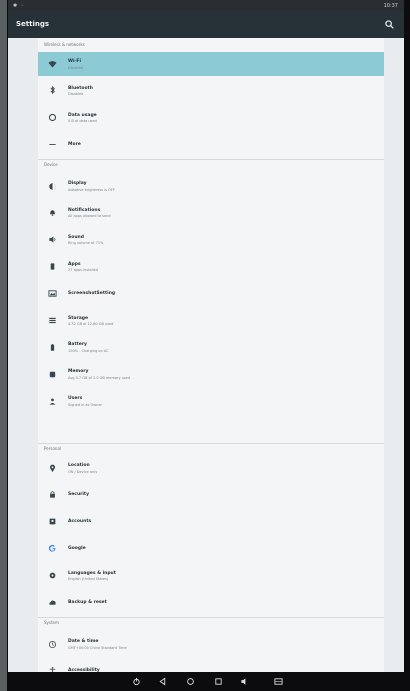 This screenshot has width=410, height=691. I want to click on google-icon, so click(52, 548).